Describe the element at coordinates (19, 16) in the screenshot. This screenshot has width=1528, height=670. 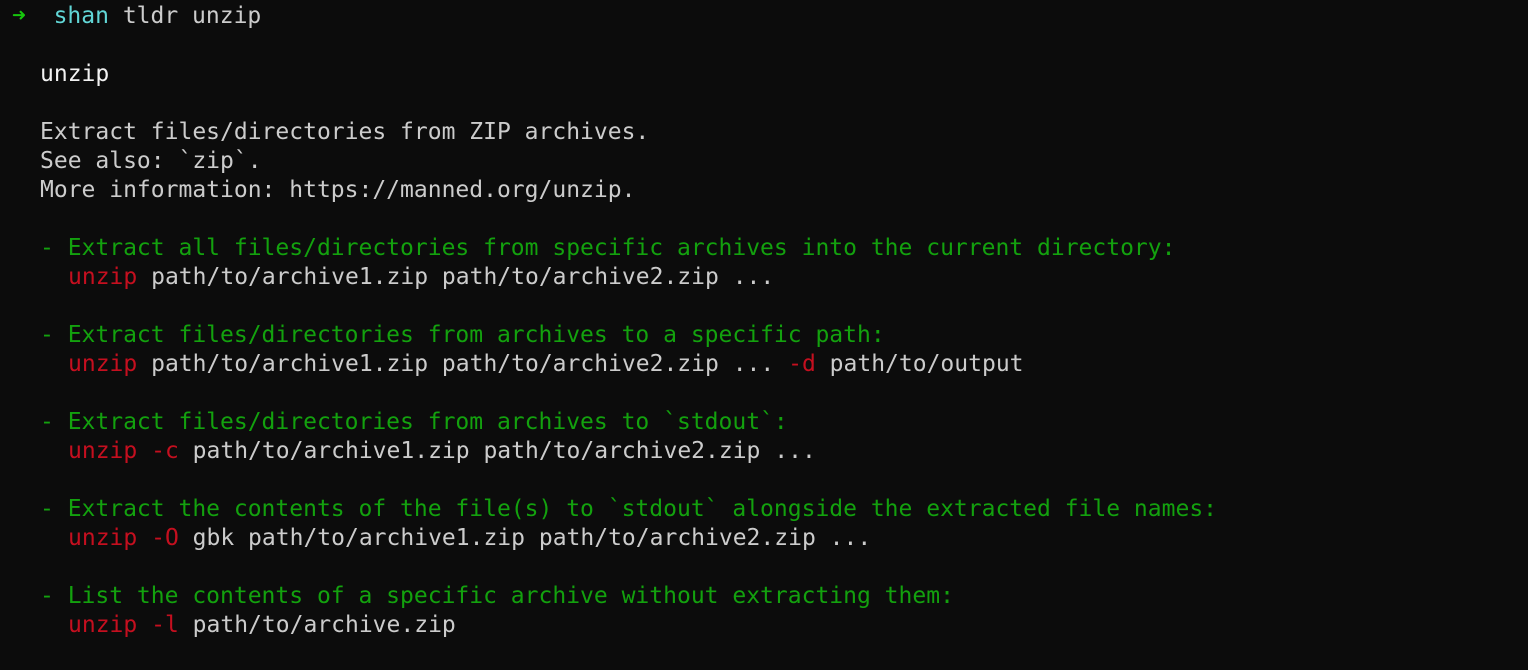
I see `prompt-arrow-icon: ➜` at that location.